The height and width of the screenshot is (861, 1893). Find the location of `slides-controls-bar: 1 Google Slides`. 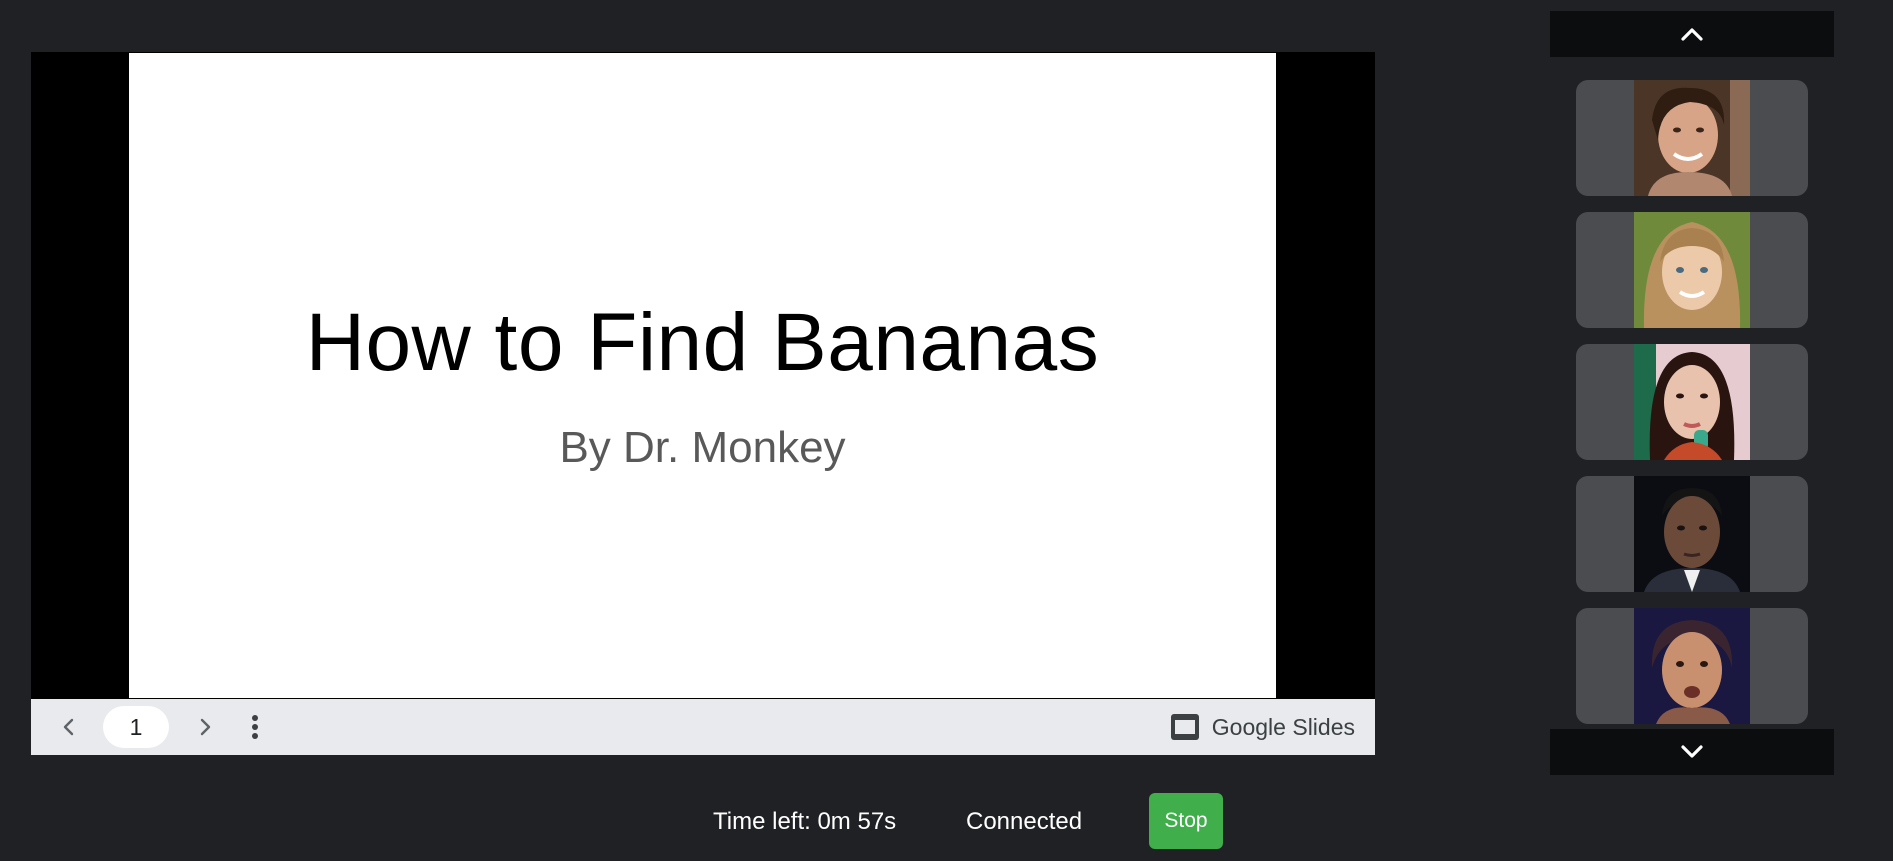

slides-controls-bar: 1 Google Slides is located at coordinates (703, 727).